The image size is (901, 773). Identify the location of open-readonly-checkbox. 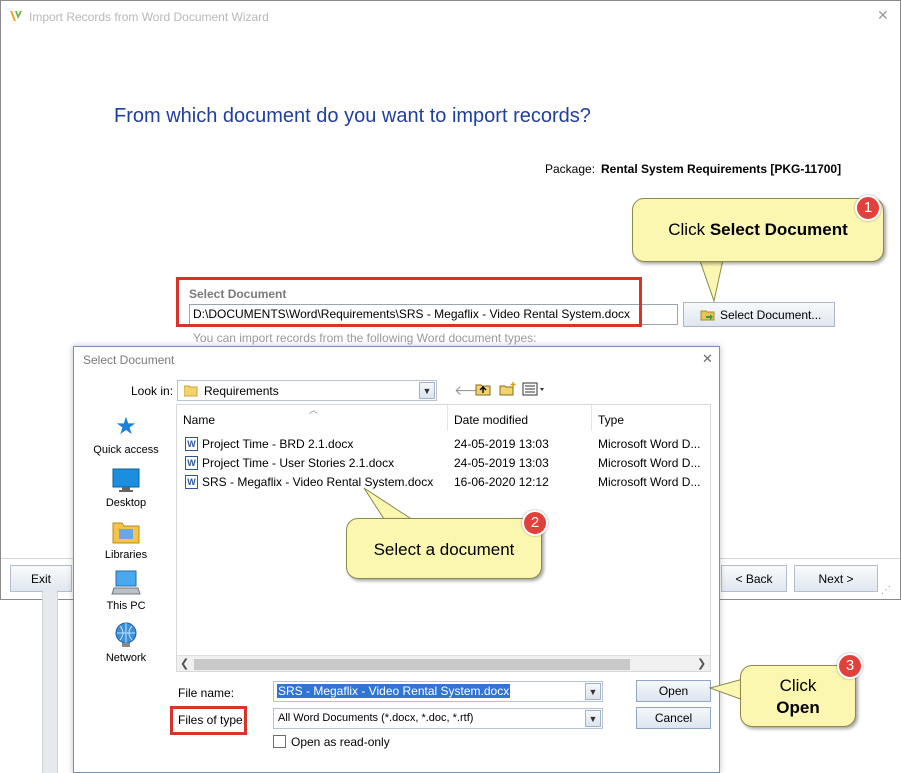
(279, 741).